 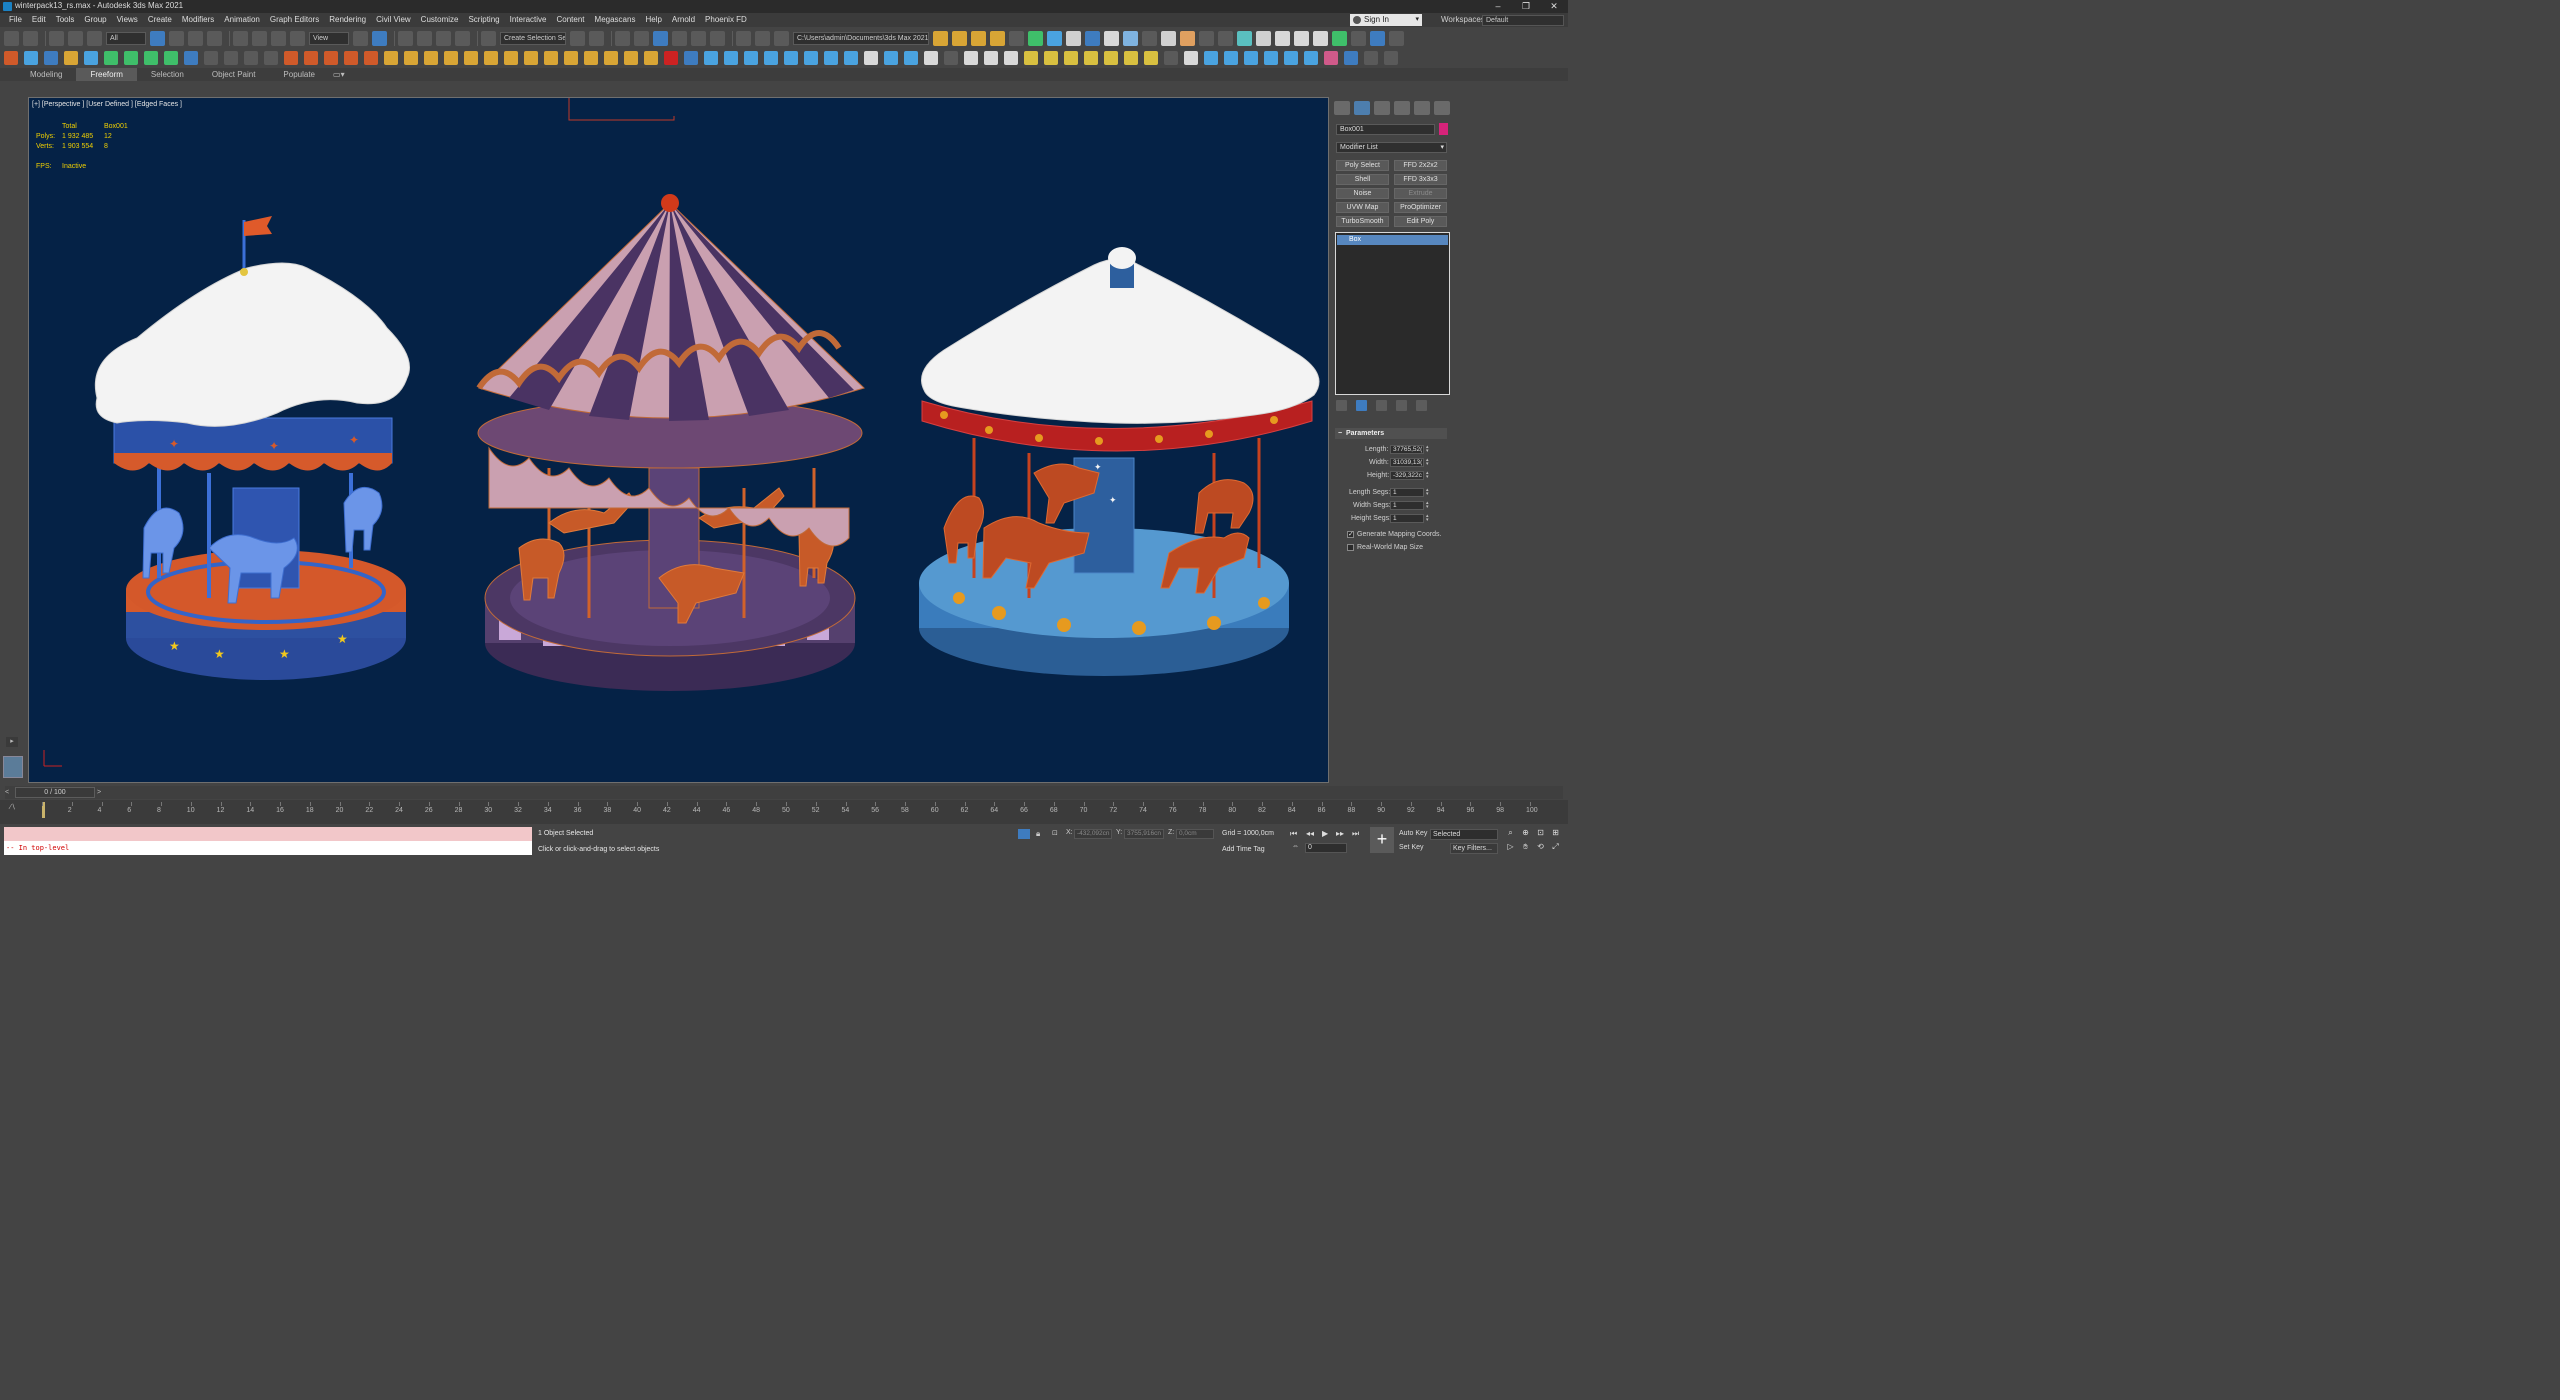 I want to click on plugin-tool-62-icon, so click(x=1231, y=58).